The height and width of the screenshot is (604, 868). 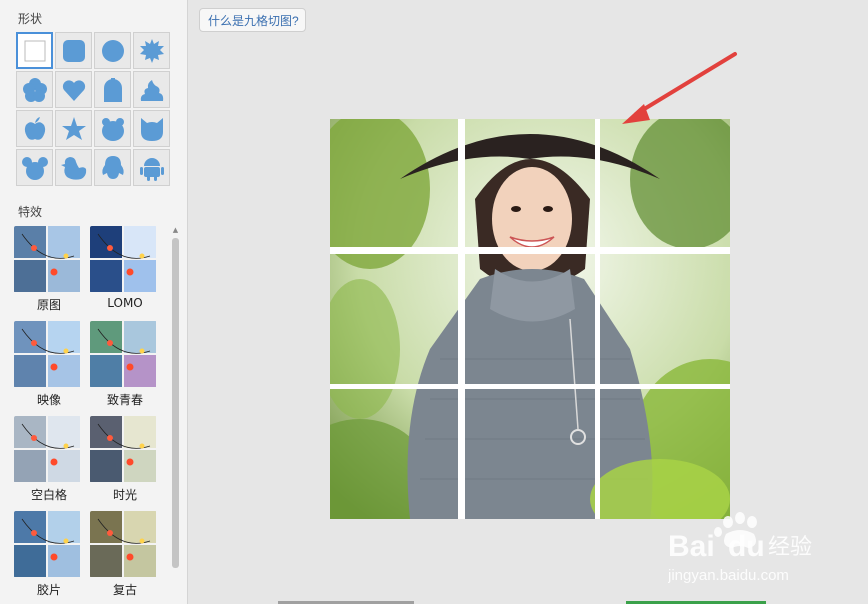 What do you see at coordinates (124, 590) in the screenshot?
I see `effect-label: 复古` at bounding box center [124, 590].